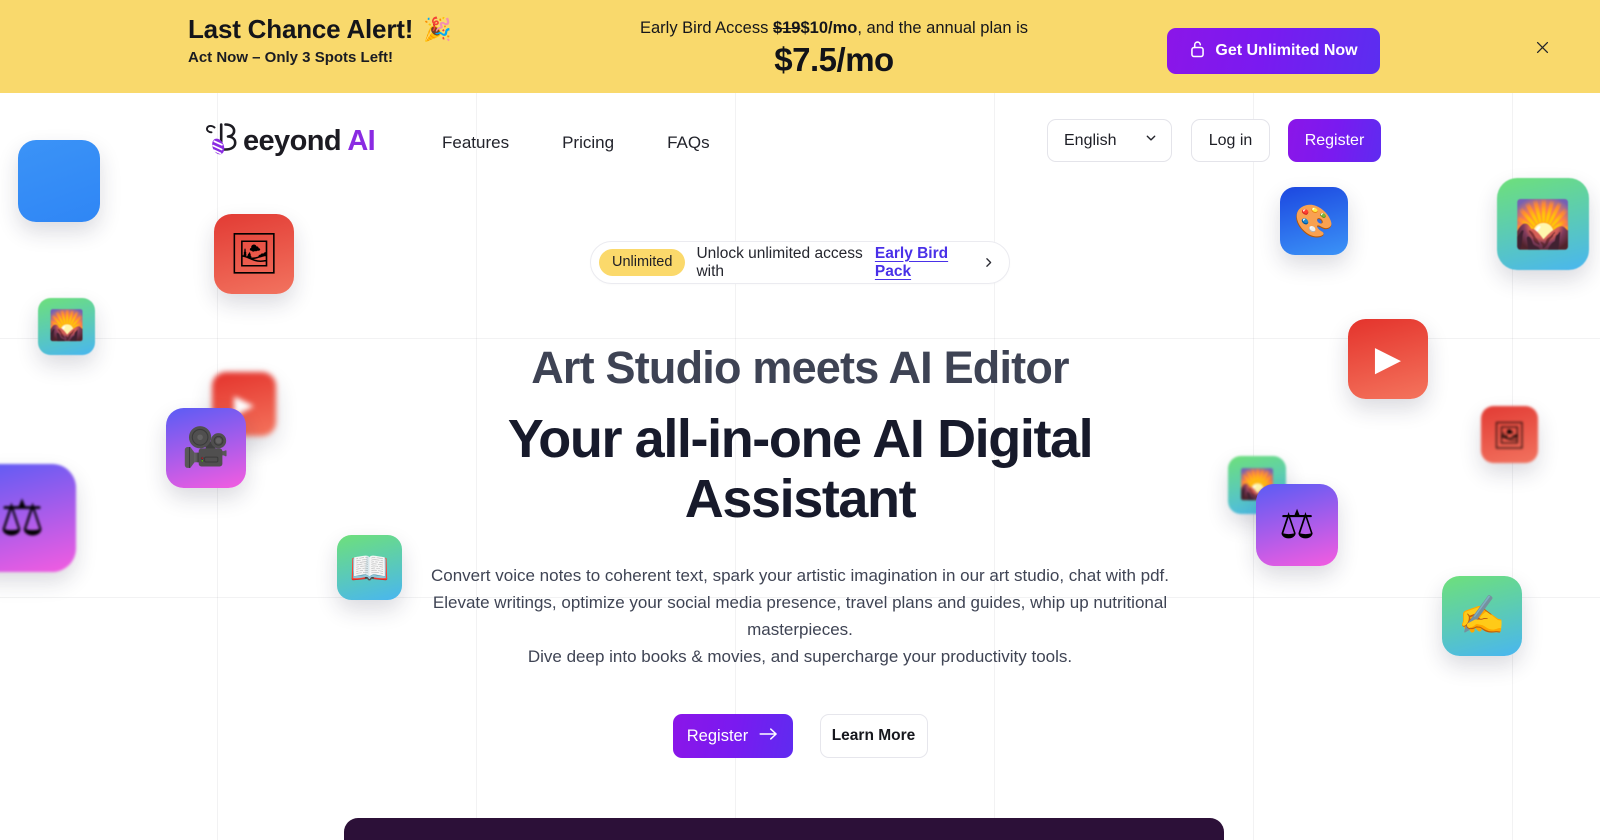  Describe the element at coordinates (829, 28) in the screenshot. I see `promo-new-price: $10/mo` at that location.